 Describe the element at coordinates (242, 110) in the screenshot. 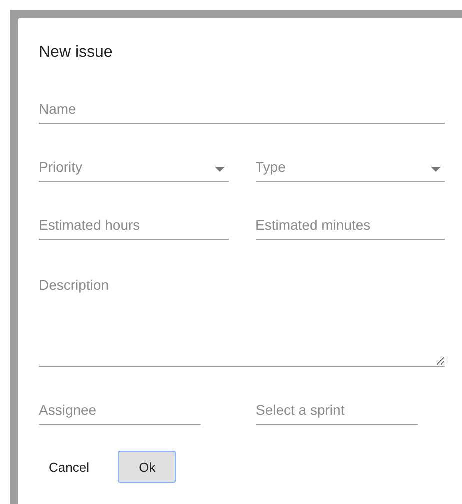

I see `input-field: Name` at that location.